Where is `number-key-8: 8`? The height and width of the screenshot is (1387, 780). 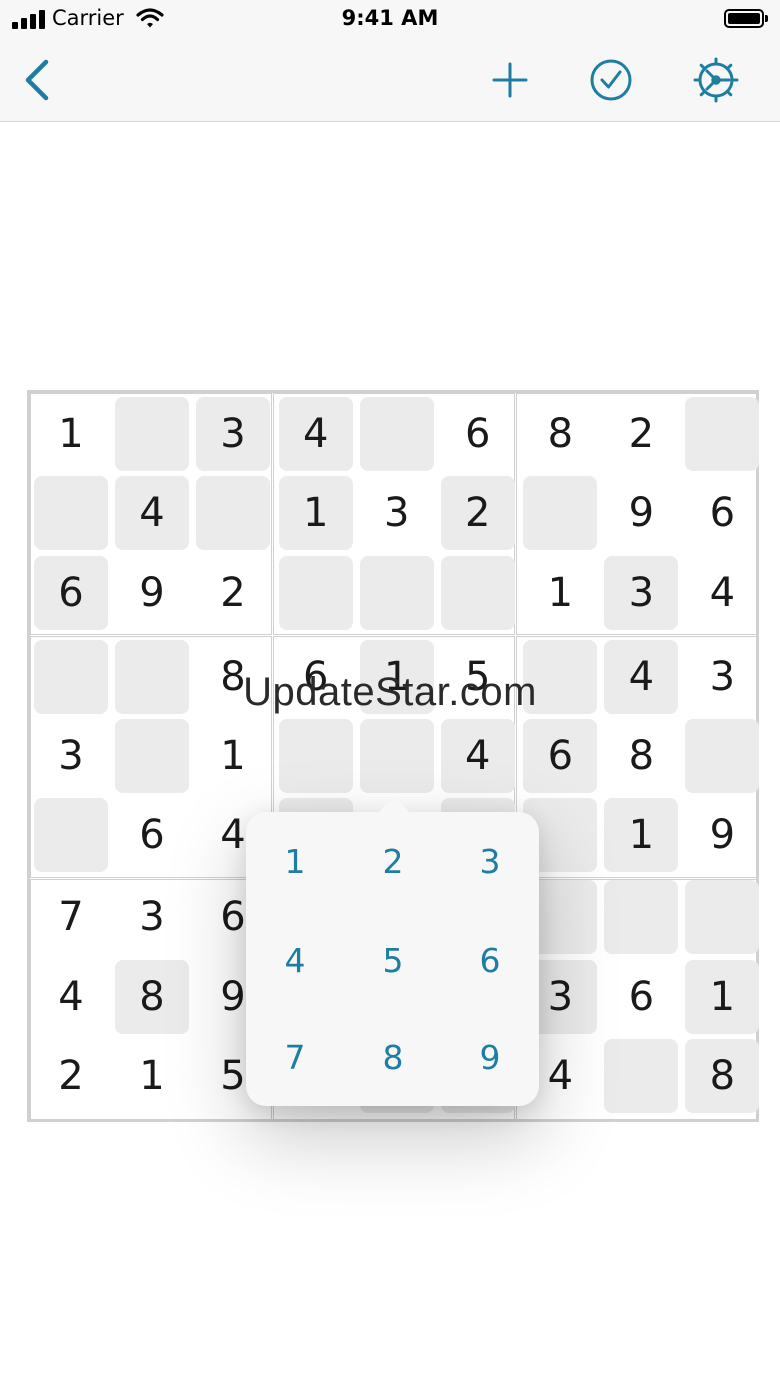 number-key-8: 8 is located at coordinates (393, 1057).